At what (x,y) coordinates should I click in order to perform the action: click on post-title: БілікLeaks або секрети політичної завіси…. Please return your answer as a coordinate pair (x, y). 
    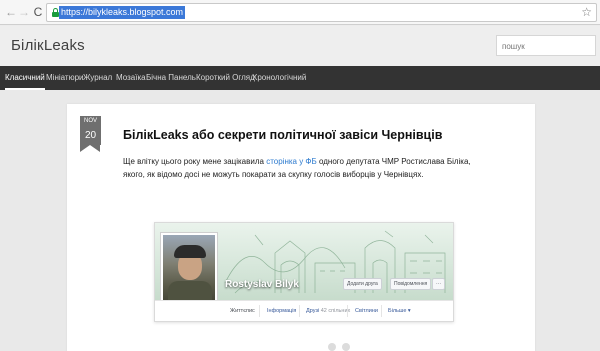
    Looking at the image, I should click on (282, 135).